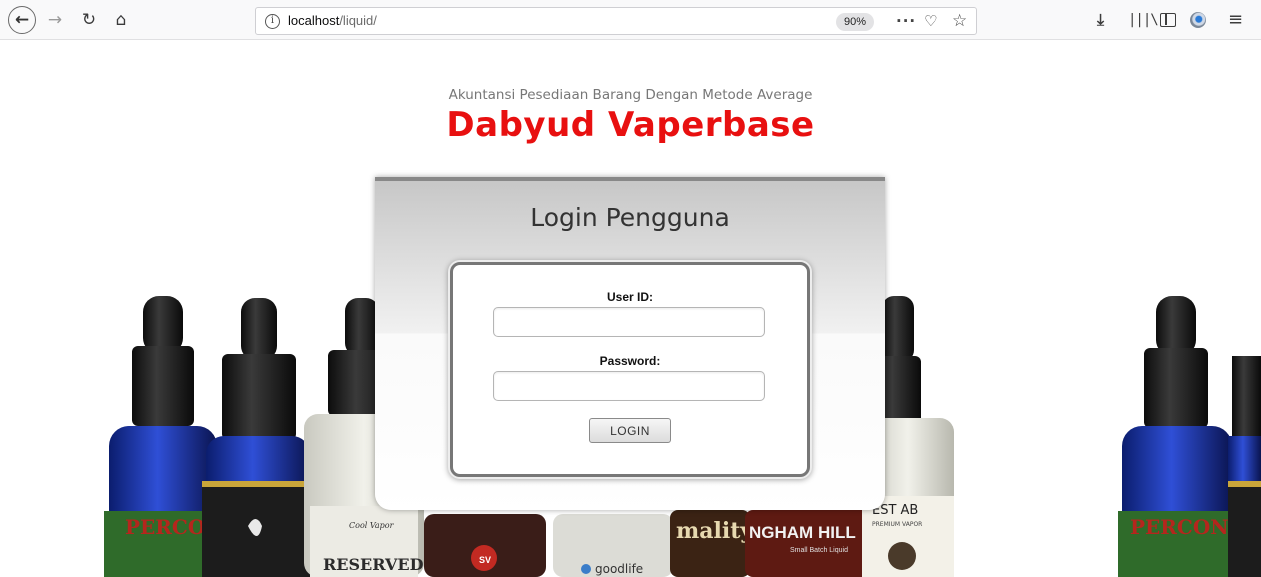 The height and width of the screenshot is (577, 1261). What do you see at coordinates (1178, 436) in the screenshot?
I see `bottle-blue-right: PERCON` at bounding box center [1178, 436].